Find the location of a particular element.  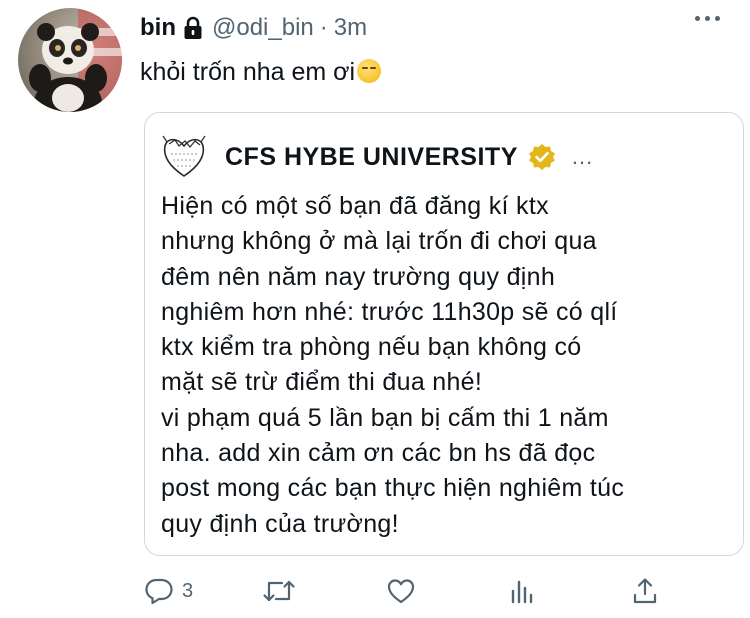

share-icon is located at coordinates (645, 591).